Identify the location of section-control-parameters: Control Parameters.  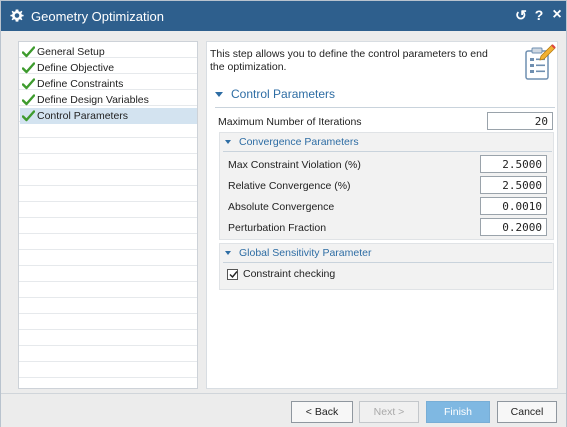
(275, 94).